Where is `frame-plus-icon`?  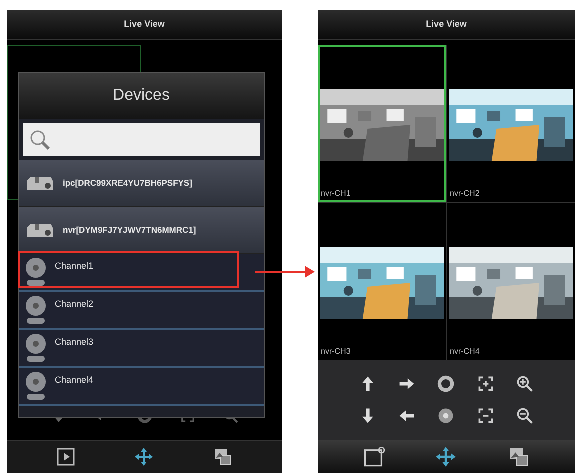 frame-plus-icon is located at coordinates (485, 384).